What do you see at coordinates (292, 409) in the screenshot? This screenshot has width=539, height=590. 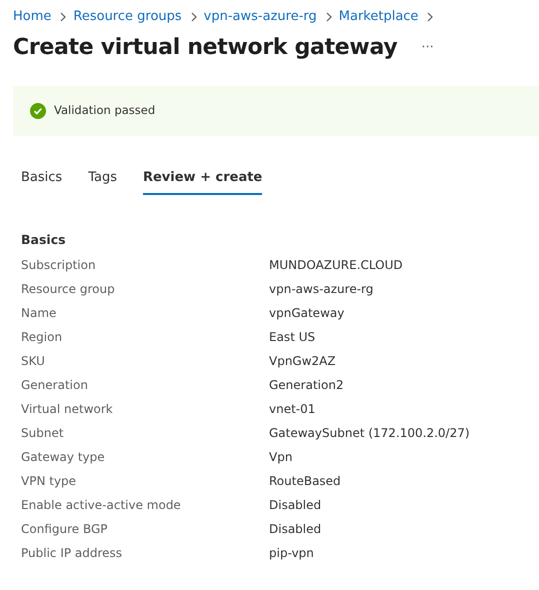 I see `field-value: vnet-01` at bounding box center [292, 409].